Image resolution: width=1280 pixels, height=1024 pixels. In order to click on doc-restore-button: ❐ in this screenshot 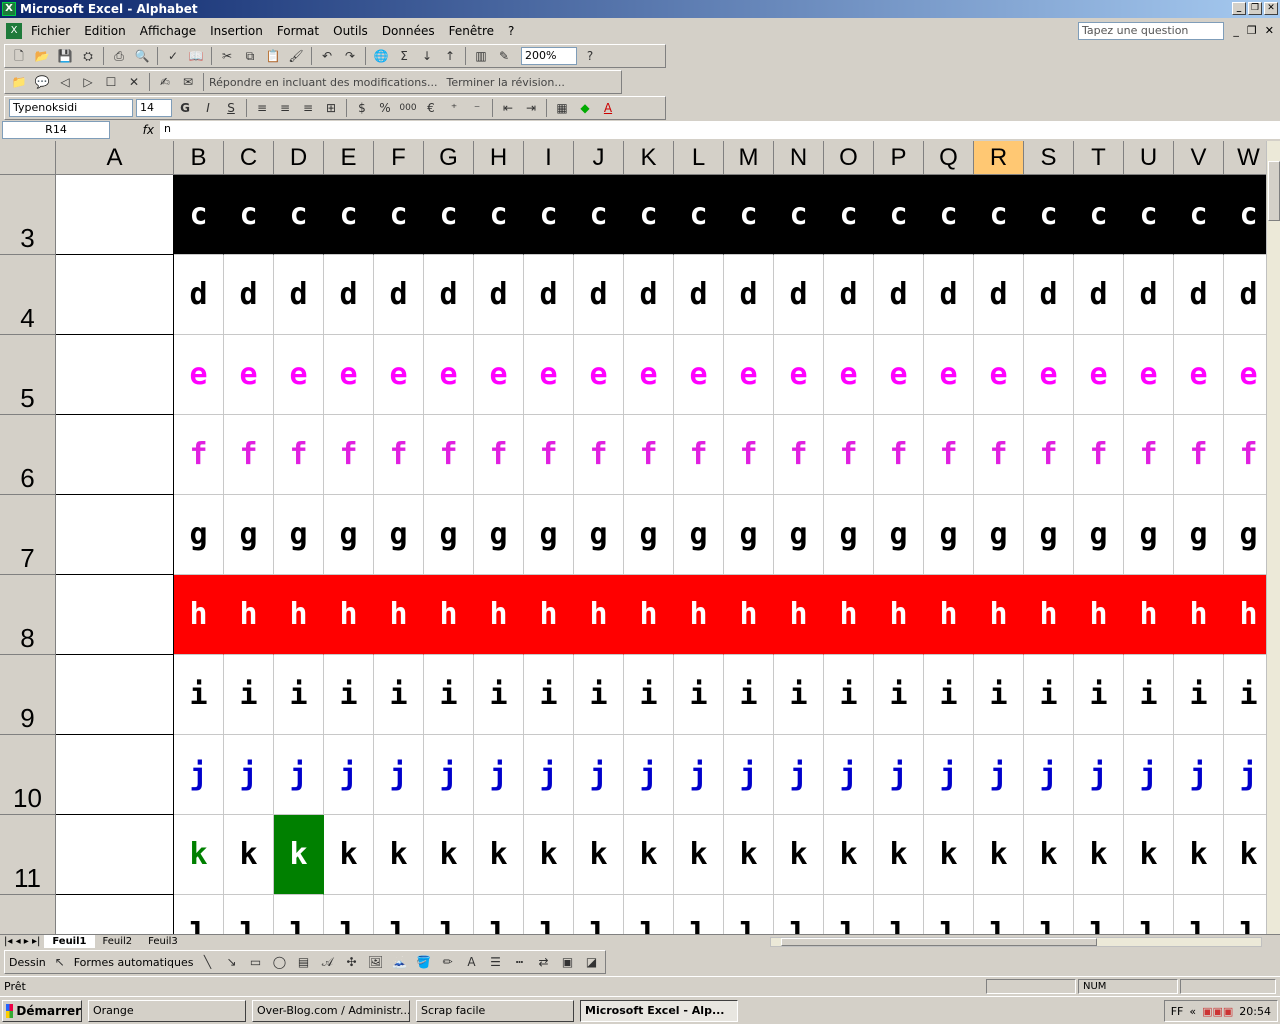, I will do `click(1252, 30)`.